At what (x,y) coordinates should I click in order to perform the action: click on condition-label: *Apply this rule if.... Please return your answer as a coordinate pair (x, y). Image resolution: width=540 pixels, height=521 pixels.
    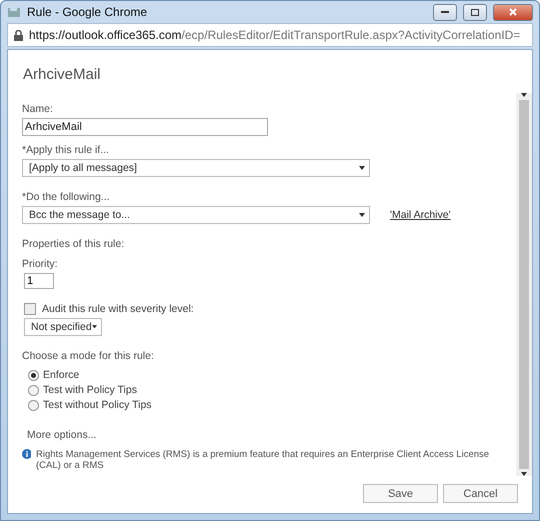
    Looking at the image, I should click on (66, 150).